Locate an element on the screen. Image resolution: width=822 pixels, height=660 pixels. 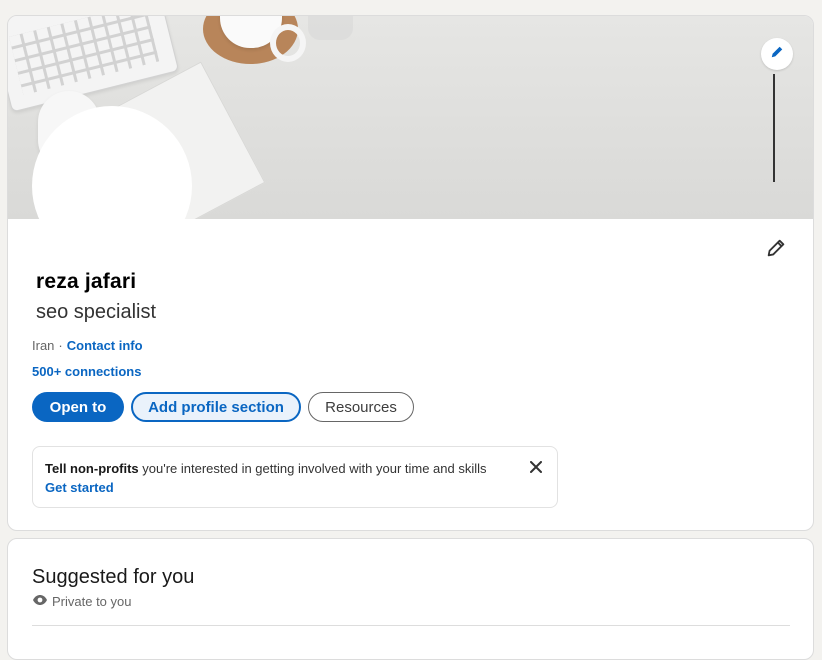
suggested-title: Suggested for you is located at coordinates (113, 577).